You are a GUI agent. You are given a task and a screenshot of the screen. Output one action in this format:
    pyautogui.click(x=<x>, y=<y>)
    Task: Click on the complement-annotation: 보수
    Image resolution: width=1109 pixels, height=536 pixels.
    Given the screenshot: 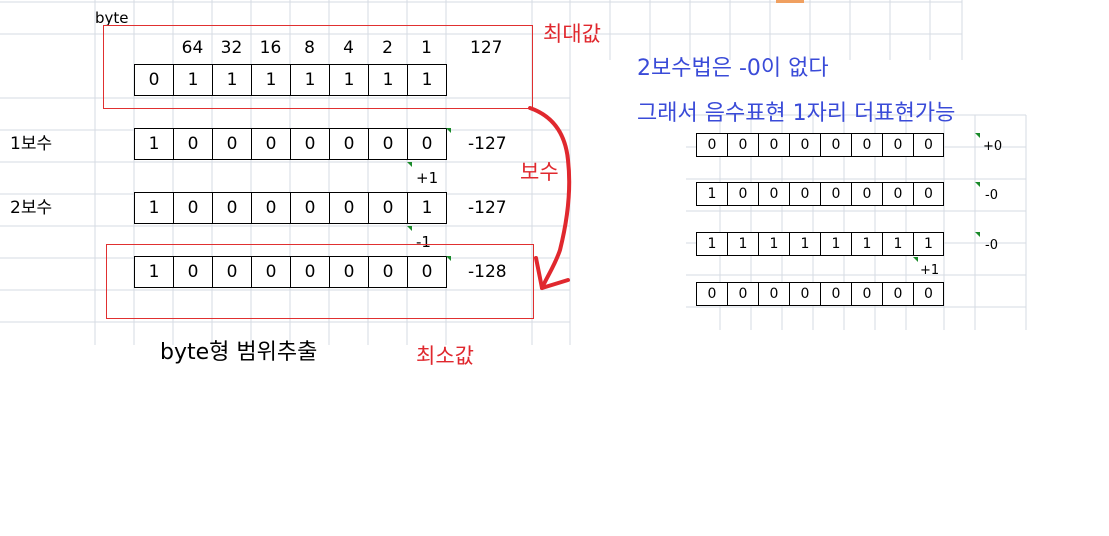 What is the action you would take?
    pyautogui.click(x=539, y=172)
    